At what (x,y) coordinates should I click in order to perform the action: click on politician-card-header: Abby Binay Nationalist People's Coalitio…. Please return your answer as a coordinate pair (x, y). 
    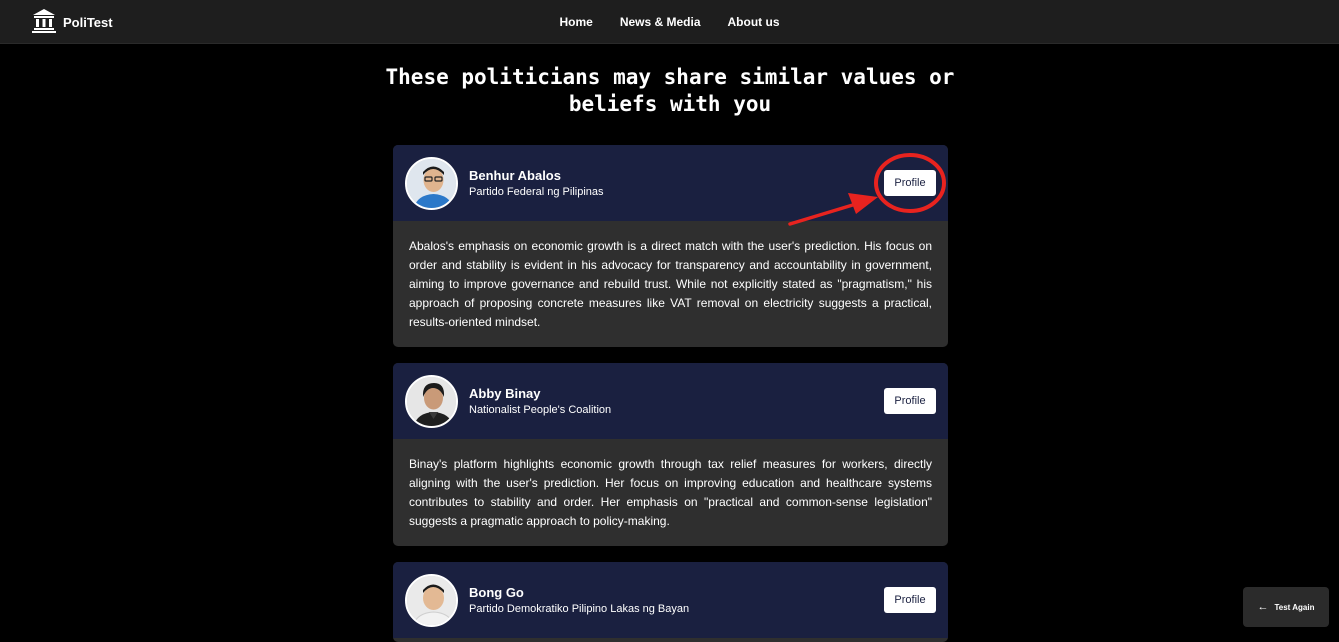
    Looking at the image, I should click on (670, 401).